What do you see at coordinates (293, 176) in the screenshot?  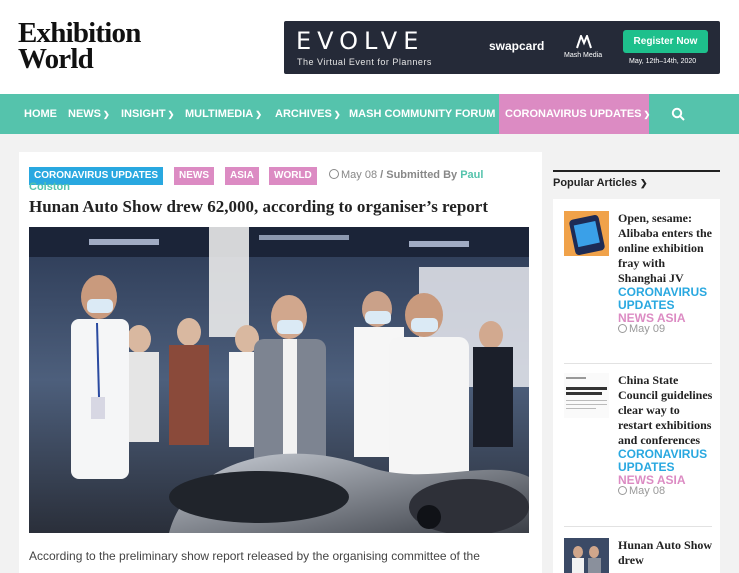 I see `tag-world: WORLD` at bounding box center [293, 176].